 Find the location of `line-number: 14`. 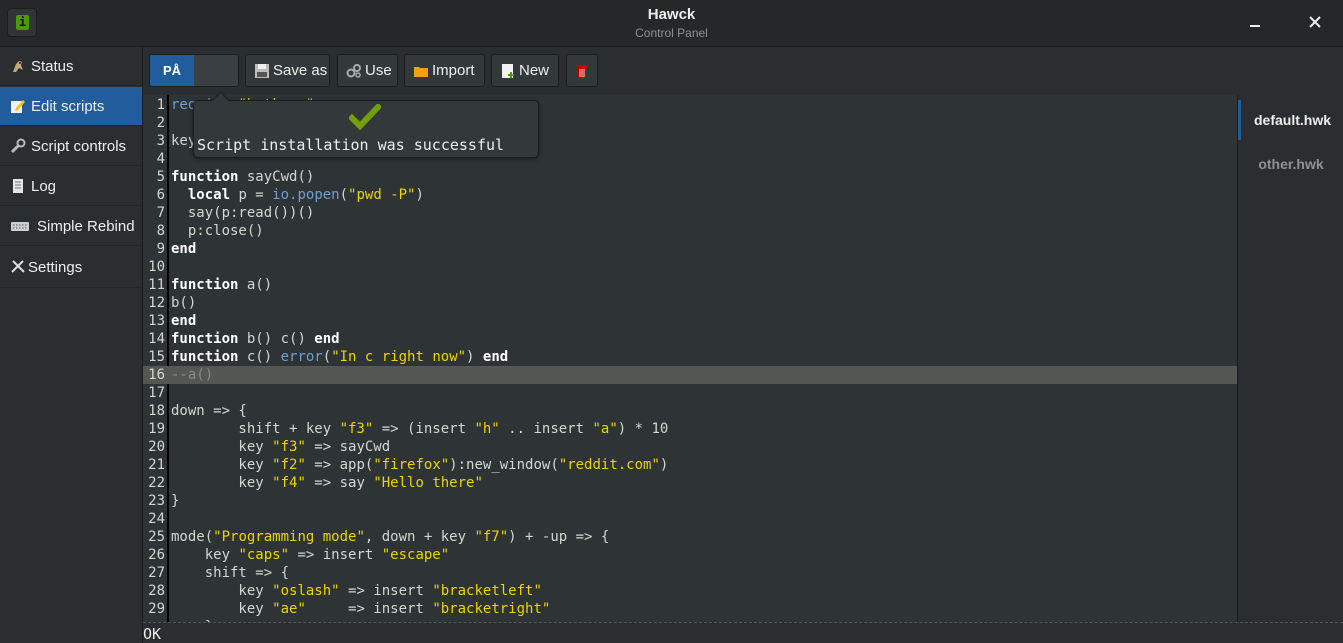

line-number: 14 is located at coordinates (156, 339).